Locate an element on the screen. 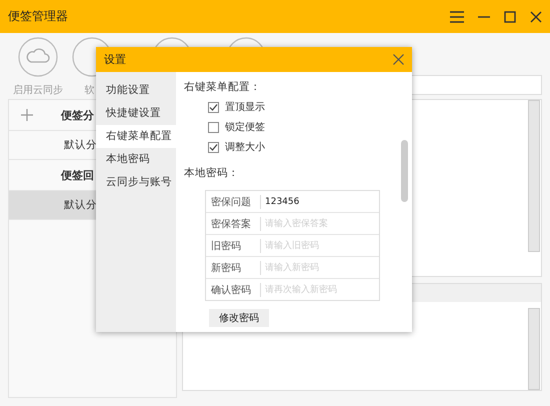  section-heading: 右键菜单配置： is located at coordinates (222, 87).